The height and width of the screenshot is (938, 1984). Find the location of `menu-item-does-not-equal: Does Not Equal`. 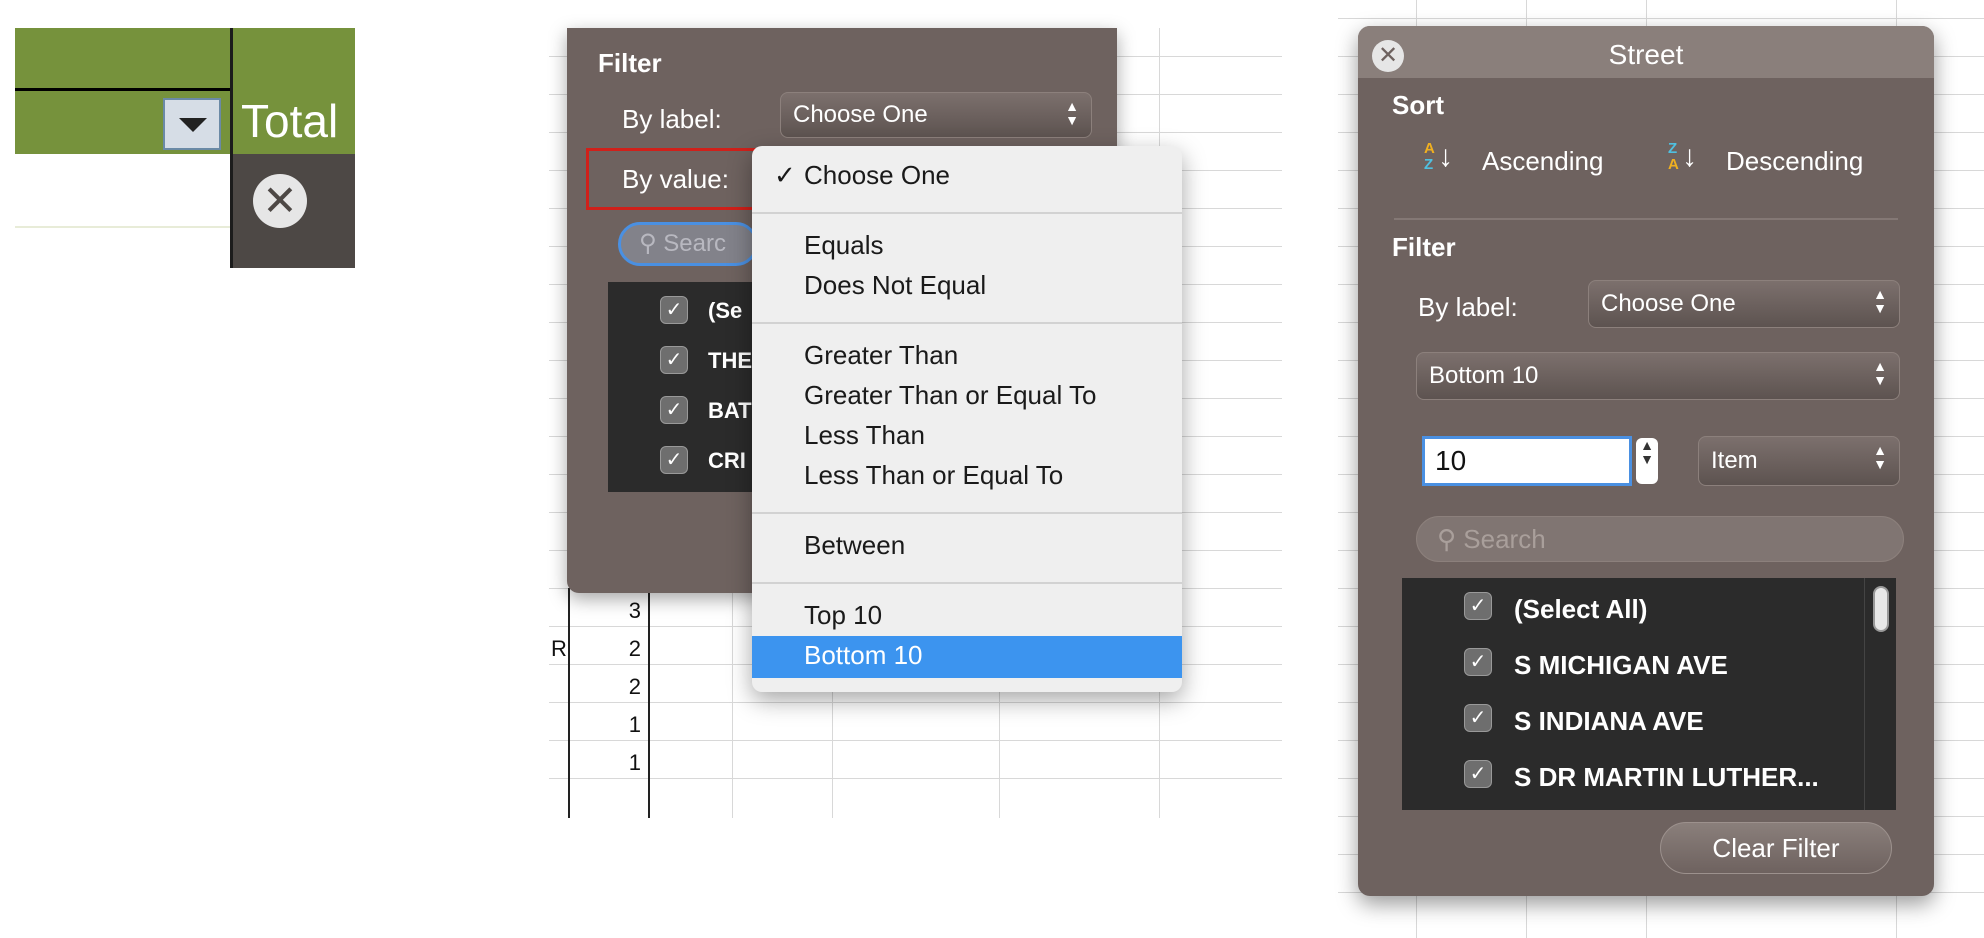

menu-item-does-not-equal: Does Not Equal is located at coordinates (895, 285).